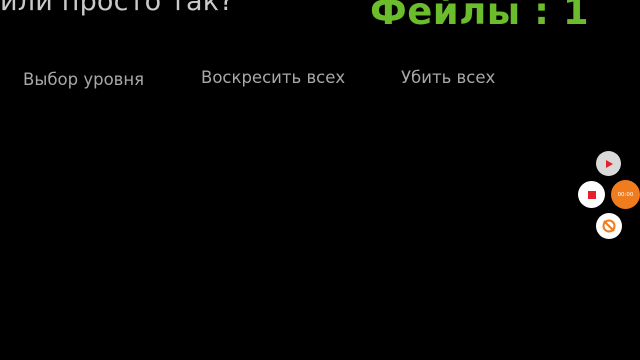  I want to click on revive-all-button: Воскресить всех, so click(273, 77).